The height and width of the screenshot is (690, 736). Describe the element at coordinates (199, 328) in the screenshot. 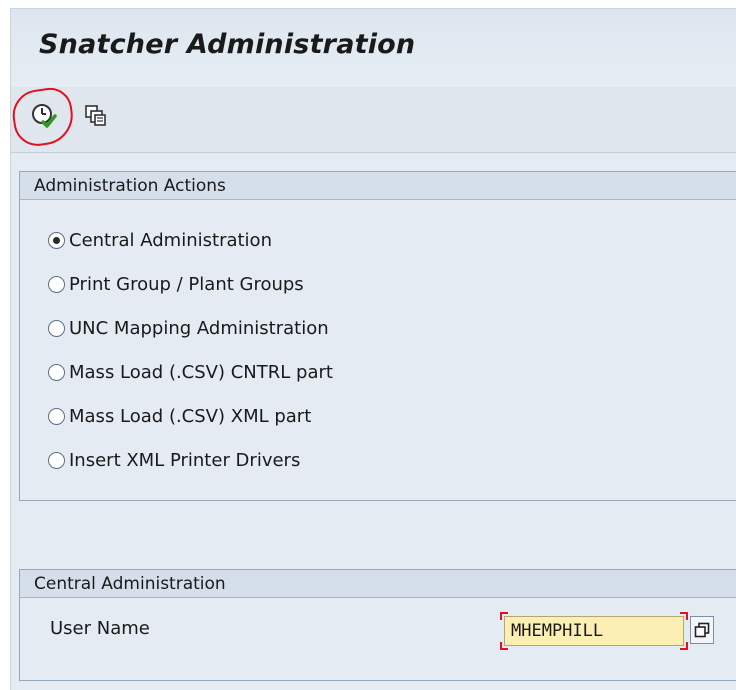

I see `radio-label: UNC Mapping Administration` at that location.